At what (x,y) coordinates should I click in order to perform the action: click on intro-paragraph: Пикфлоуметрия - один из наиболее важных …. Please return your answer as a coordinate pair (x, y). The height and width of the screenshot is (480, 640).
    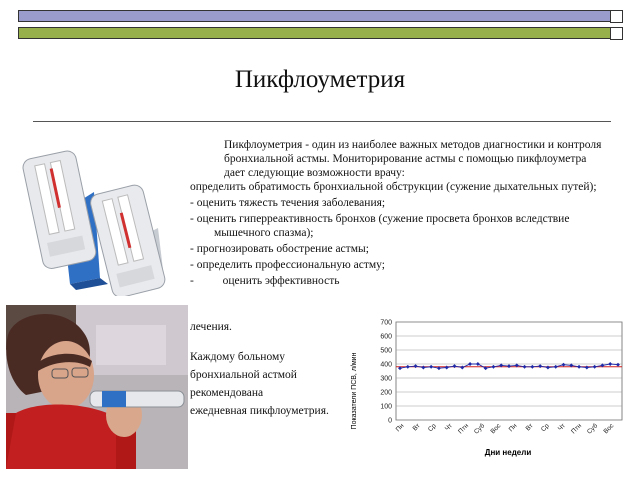
    Looking at the image, I should click on (413, 159).